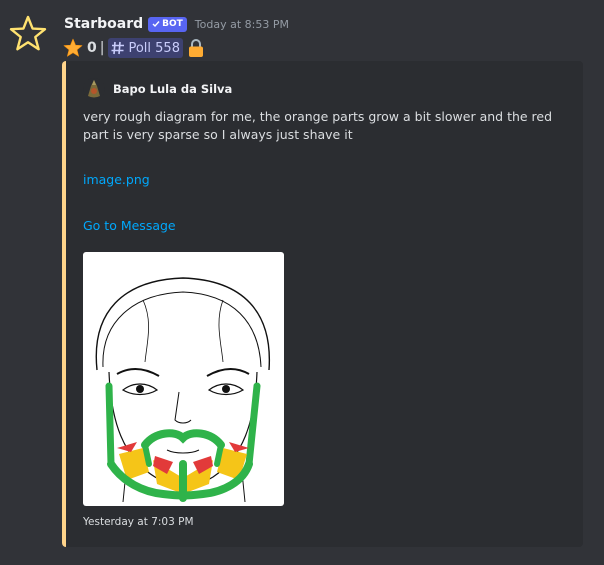  I want to click on channel-mention: Poll 558, so click(145, 48).